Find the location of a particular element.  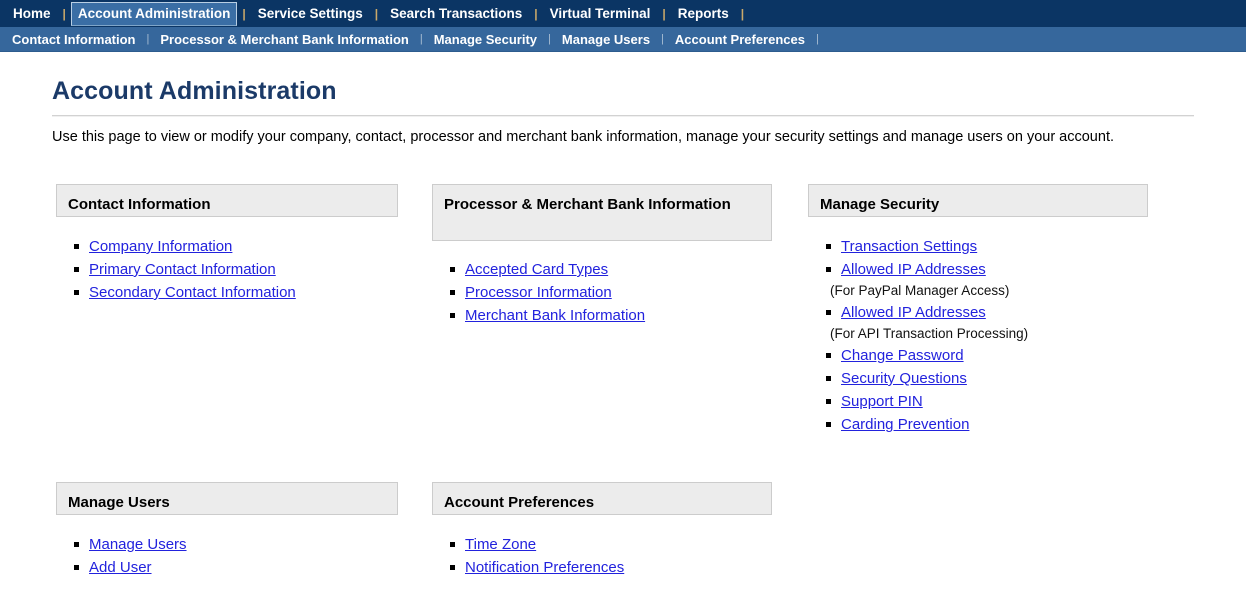

title-divider is located at coordinates (623, 116).